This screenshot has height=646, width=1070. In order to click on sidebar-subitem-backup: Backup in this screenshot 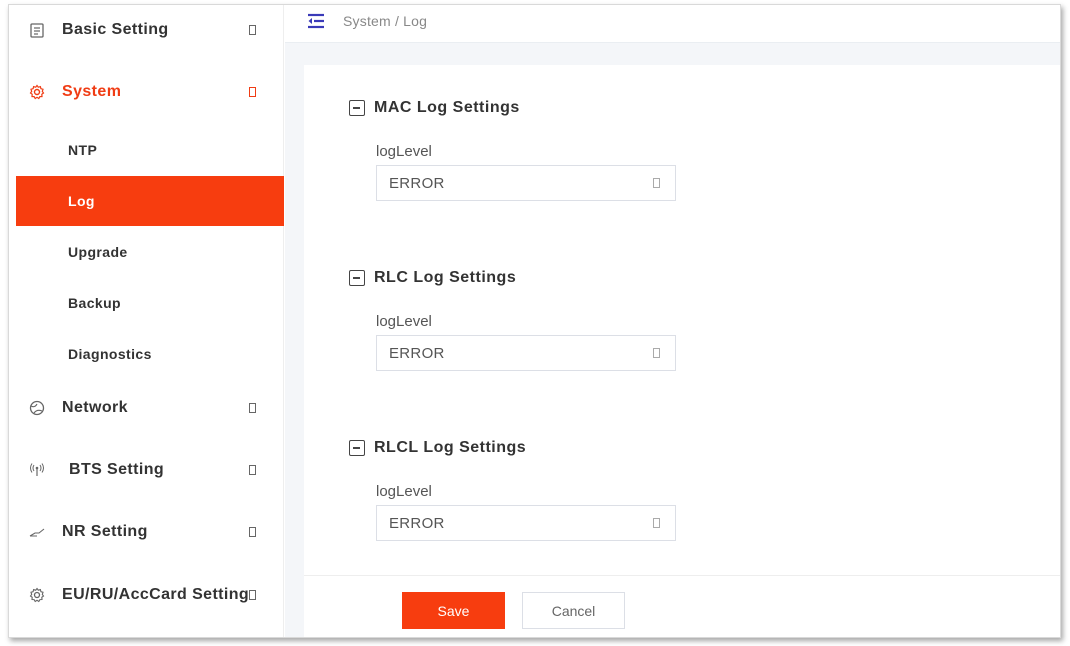, I will do `click(150, 303)`.